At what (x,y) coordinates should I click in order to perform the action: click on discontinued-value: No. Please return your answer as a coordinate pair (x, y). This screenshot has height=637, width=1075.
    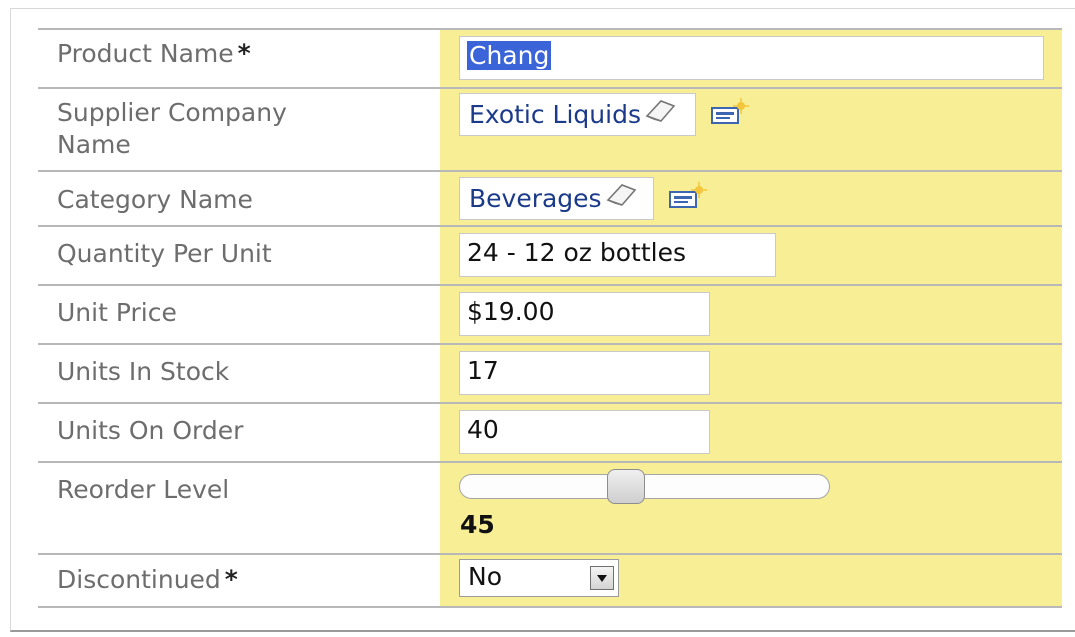
    Looking at the image, I should click on (485, 576).